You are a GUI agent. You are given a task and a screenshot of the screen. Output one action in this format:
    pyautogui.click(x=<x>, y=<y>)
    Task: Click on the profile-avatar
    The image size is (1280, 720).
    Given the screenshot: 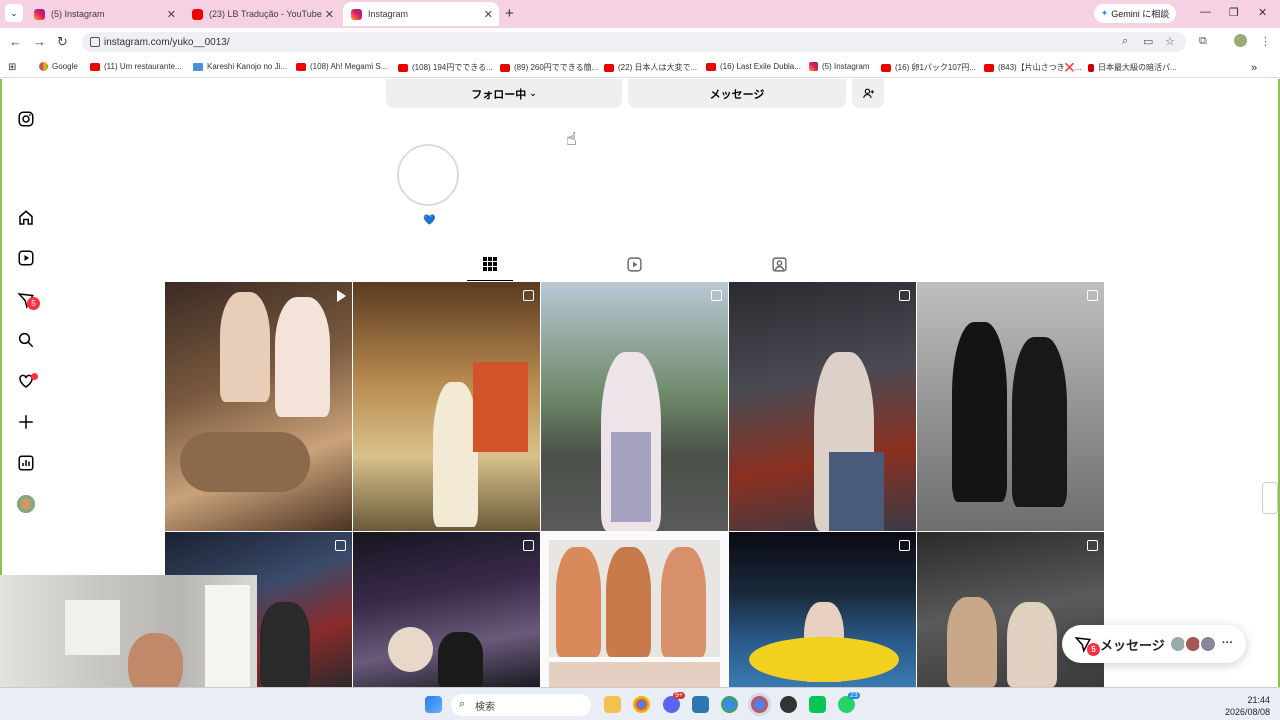 What is the action you would take?
    pyautogui.click(x=26, y=504)
    